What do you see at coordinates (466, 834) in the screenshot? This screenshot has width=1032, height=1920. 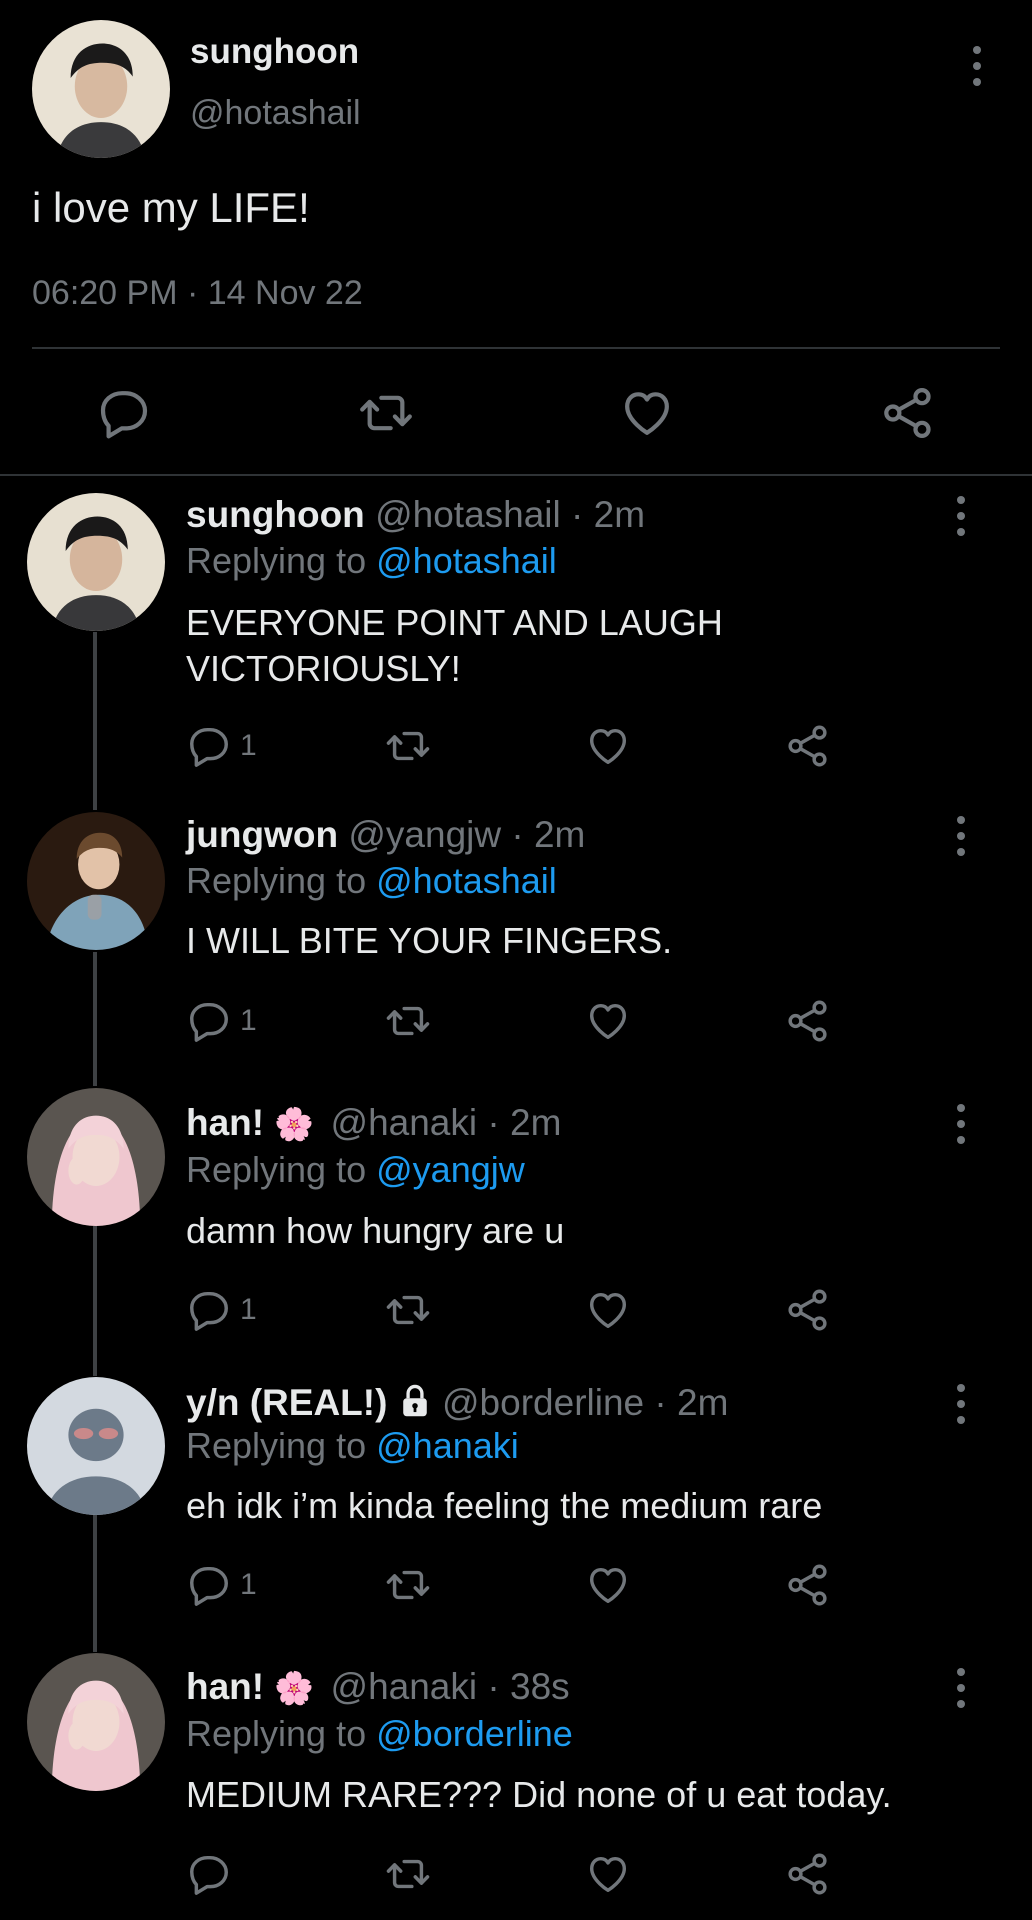 I see `handle-time: @yangjw · 2m` at bounding box center [466, 834].